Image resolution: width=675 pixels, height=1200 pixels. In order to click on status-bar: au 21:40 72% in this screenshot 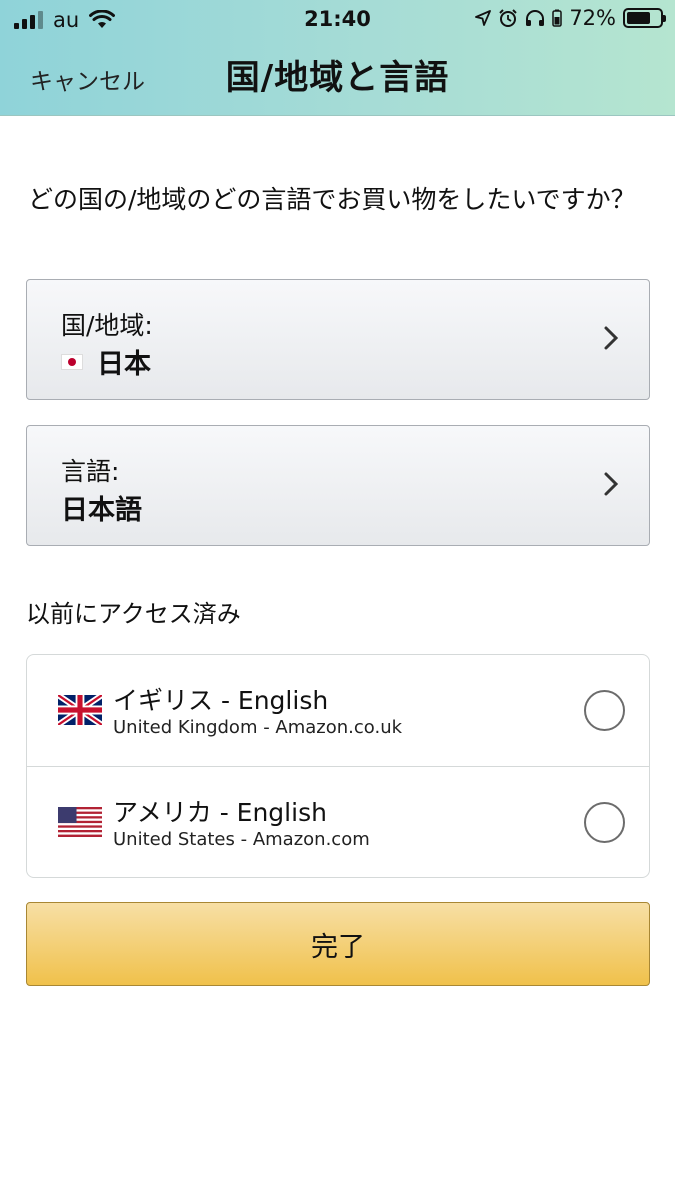, I will do `click(337, 20)`.